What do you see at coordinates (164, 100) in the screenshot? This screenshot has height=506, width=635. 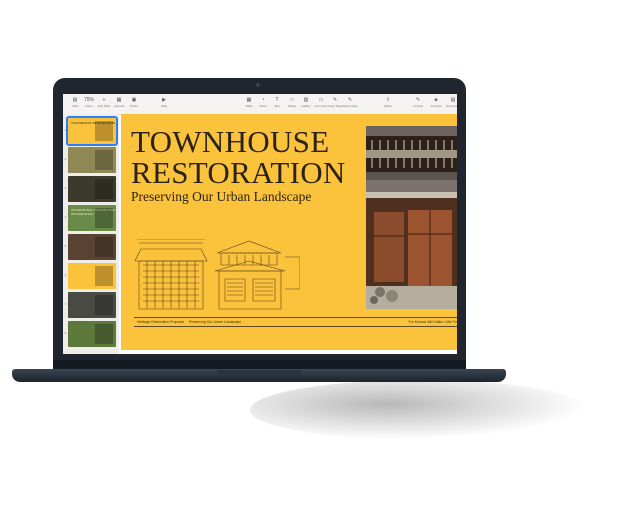 I see `play-icon: ▶` at bounding box center [164, 100].